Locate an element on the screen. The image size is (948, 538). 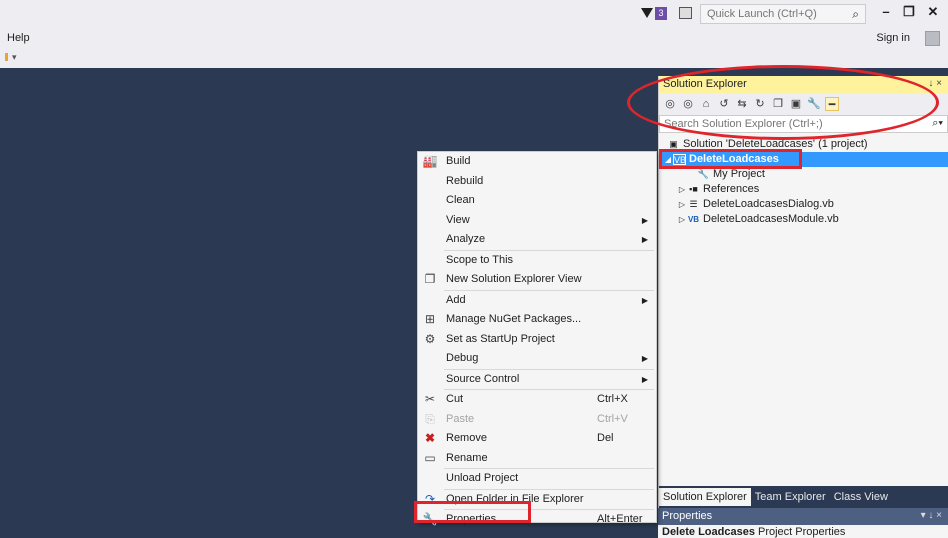
menu-item-analyze: Analyze ▶ is located at coordinates (537, 240).